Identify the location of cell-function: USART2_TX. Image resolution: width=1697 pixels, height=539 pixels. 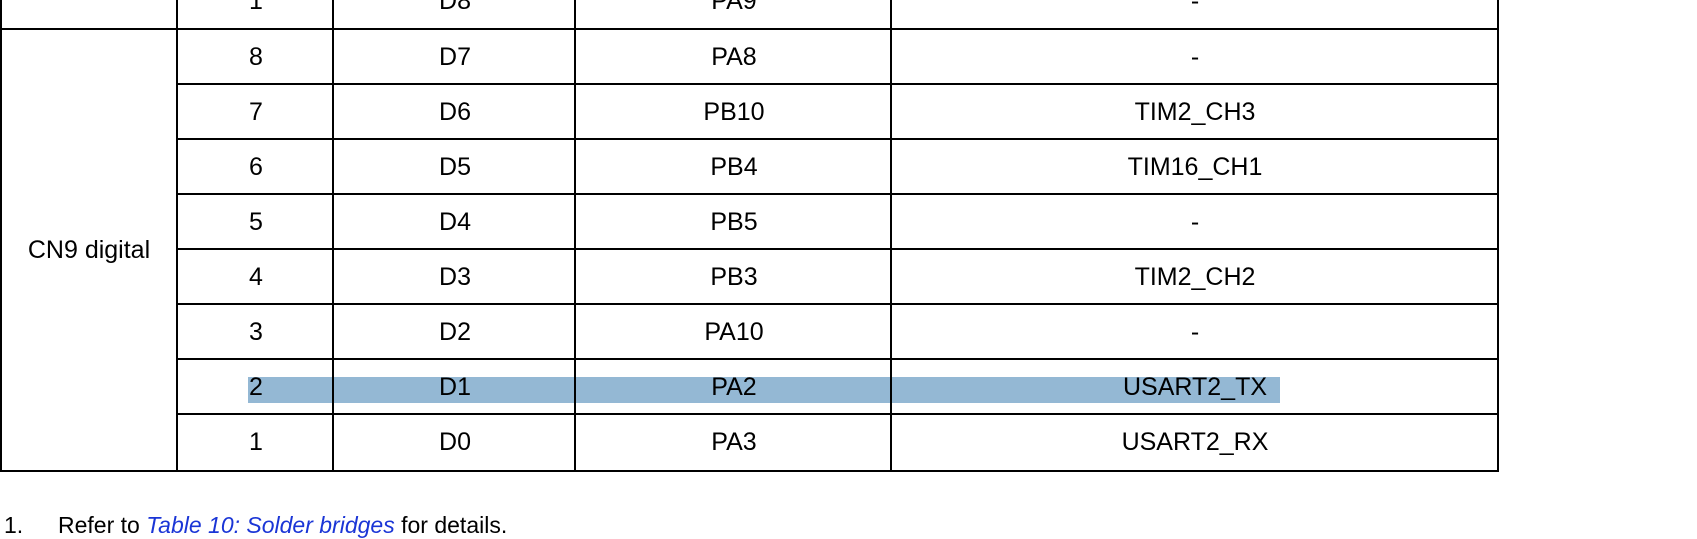
(1195, 387).